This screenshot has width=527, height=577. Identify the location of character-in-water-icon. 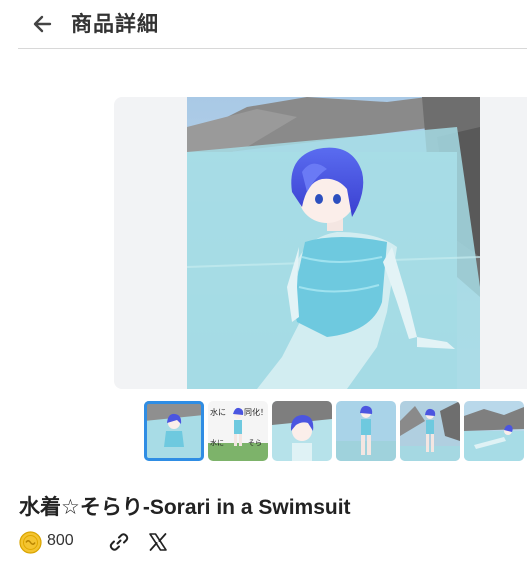
(174, 431).